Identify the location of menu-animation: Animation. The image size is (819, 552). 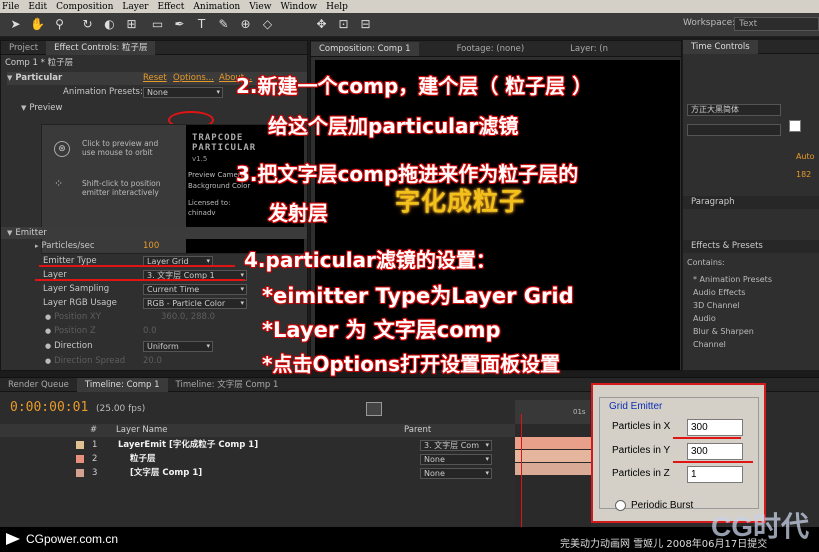
(216, 7).